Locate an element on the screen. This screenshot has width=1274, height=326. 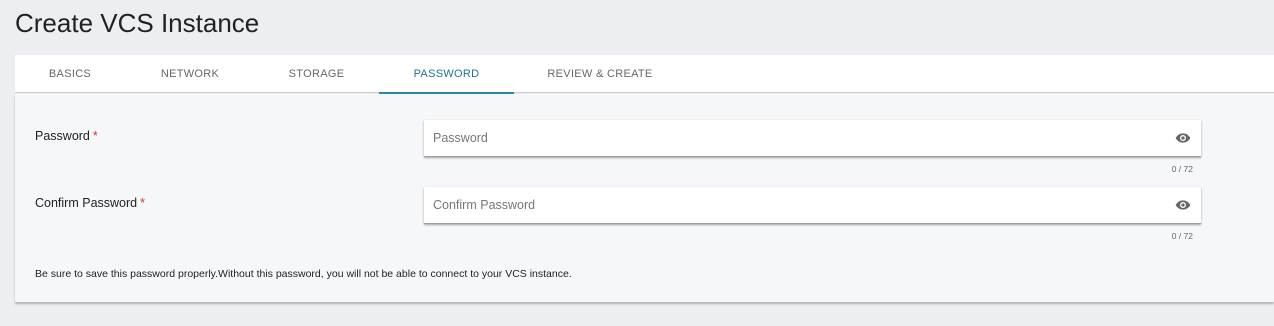
tab-review-create: REVIEW & CREATE is located at coordinates (600, 74).